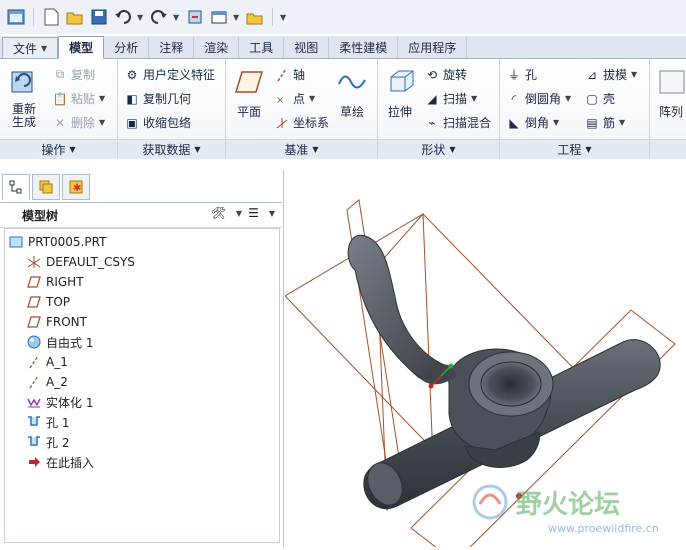  Describe the element at coordinates (79, 98) in the screenshot. I see `paste-button: 📋 粘贴 ▼` at that location.